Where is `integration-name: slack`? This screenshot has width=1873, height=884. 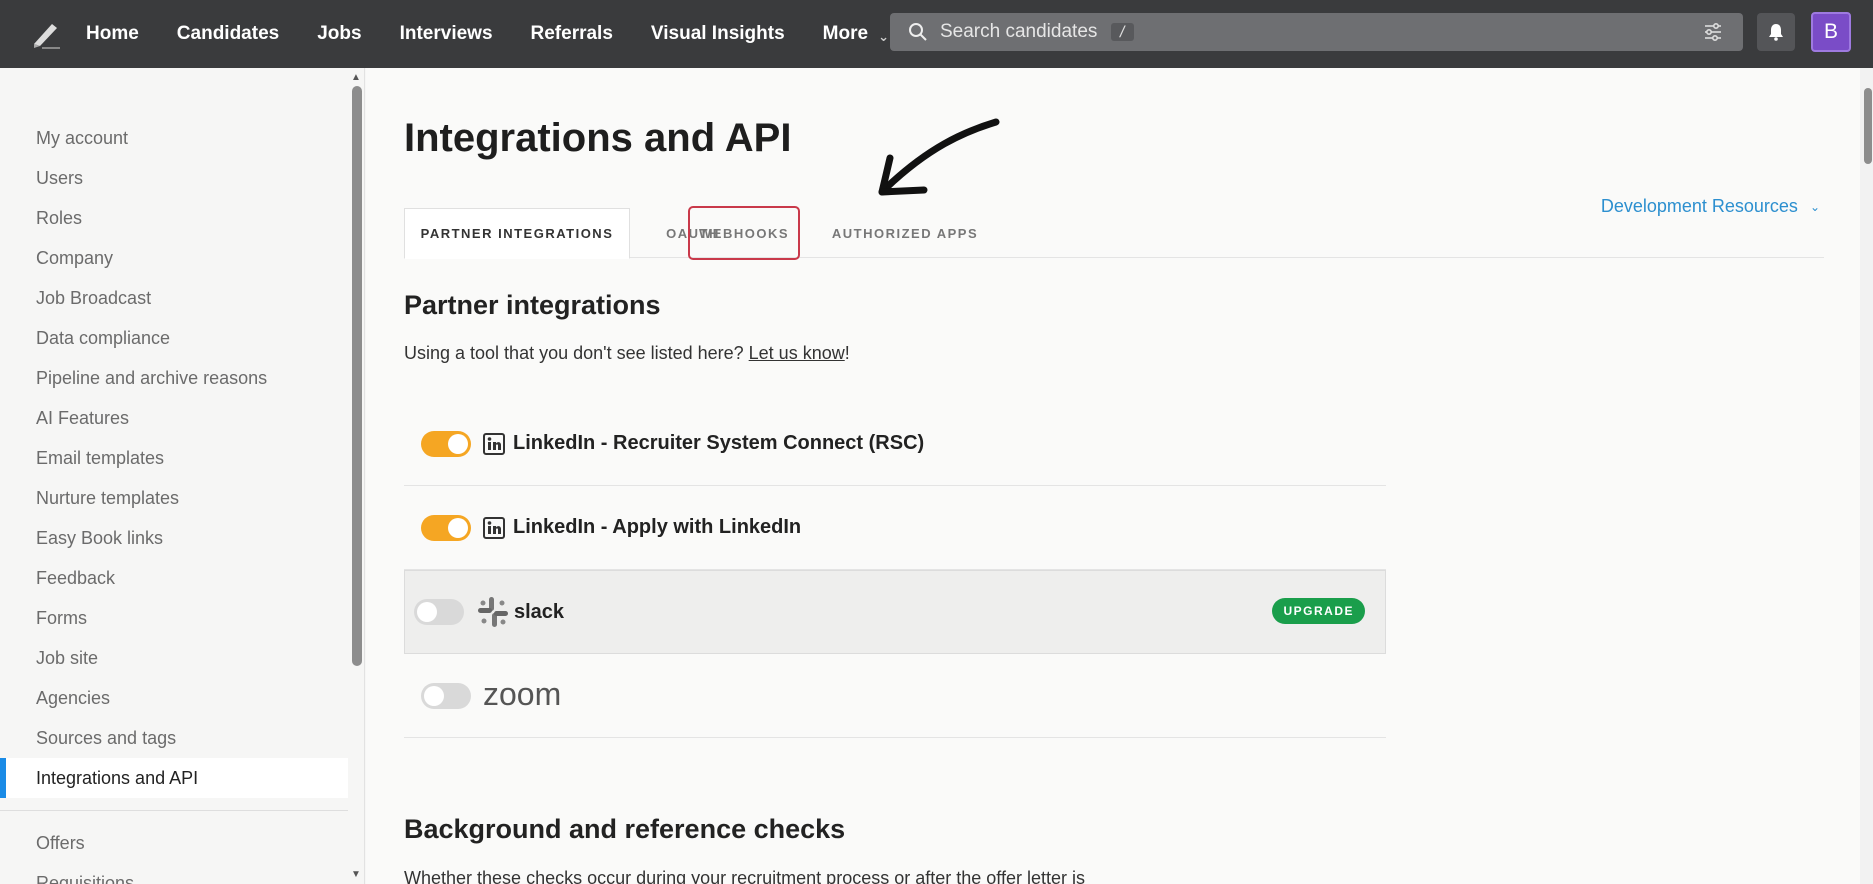
integration-name: slack is located at coordinates (539, 611).